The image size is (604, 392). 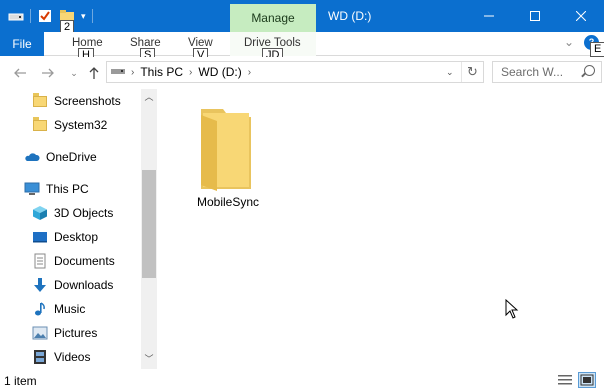 I want to click on window-title: WD (D:), so click(x=350, y=16).